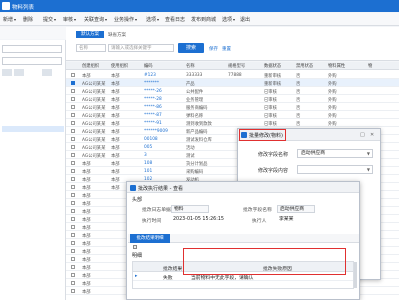 The height and width of the screenshot is (300, 399). Describe the element at coordinates (153, 115) in the screenshot. I see `cell-code: *****-87` at that location.